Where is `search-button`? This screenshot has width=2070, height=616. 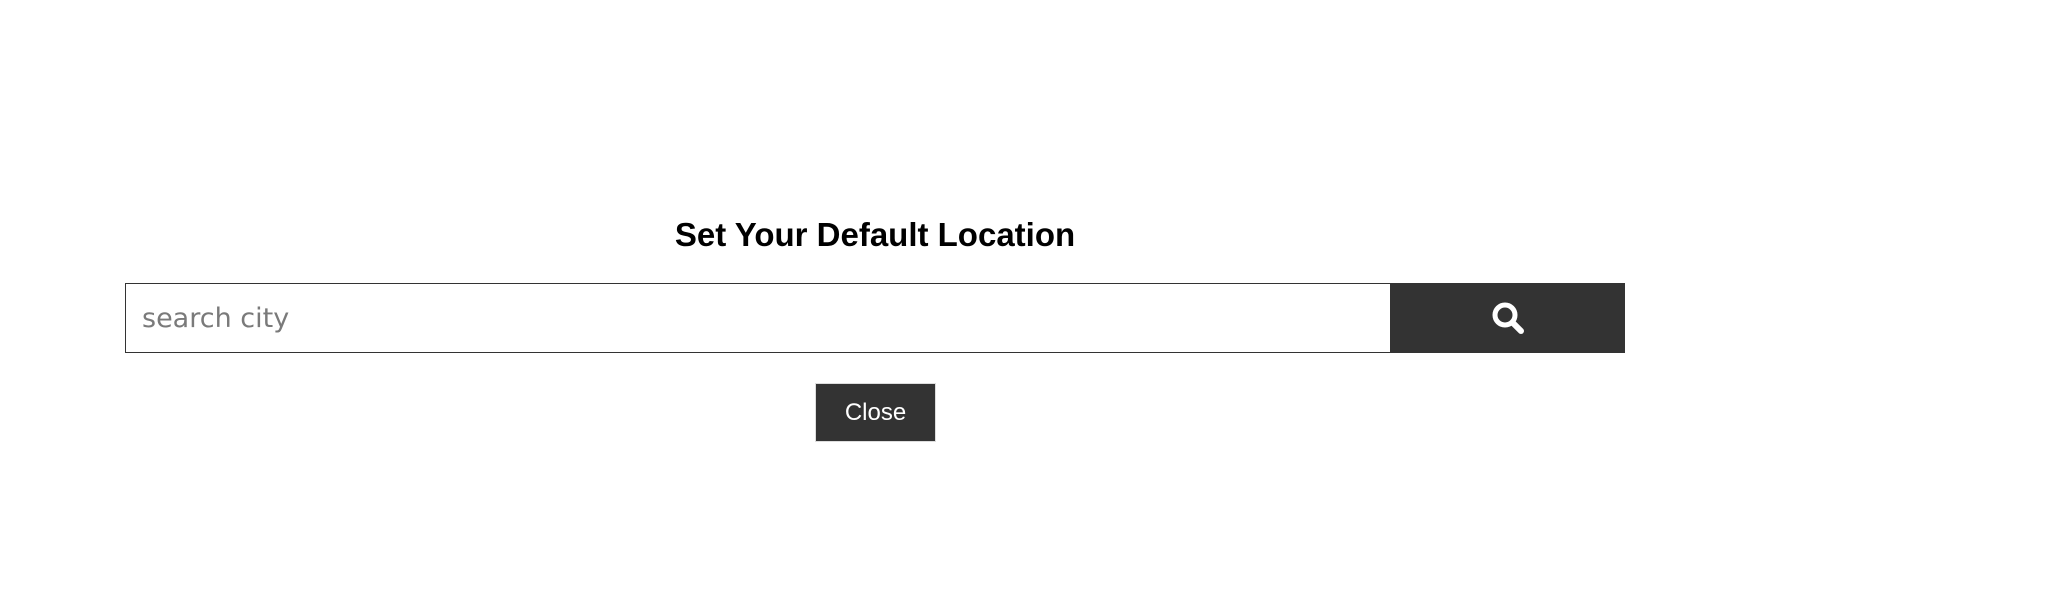 search-button is located at coordinates (1507, 318).